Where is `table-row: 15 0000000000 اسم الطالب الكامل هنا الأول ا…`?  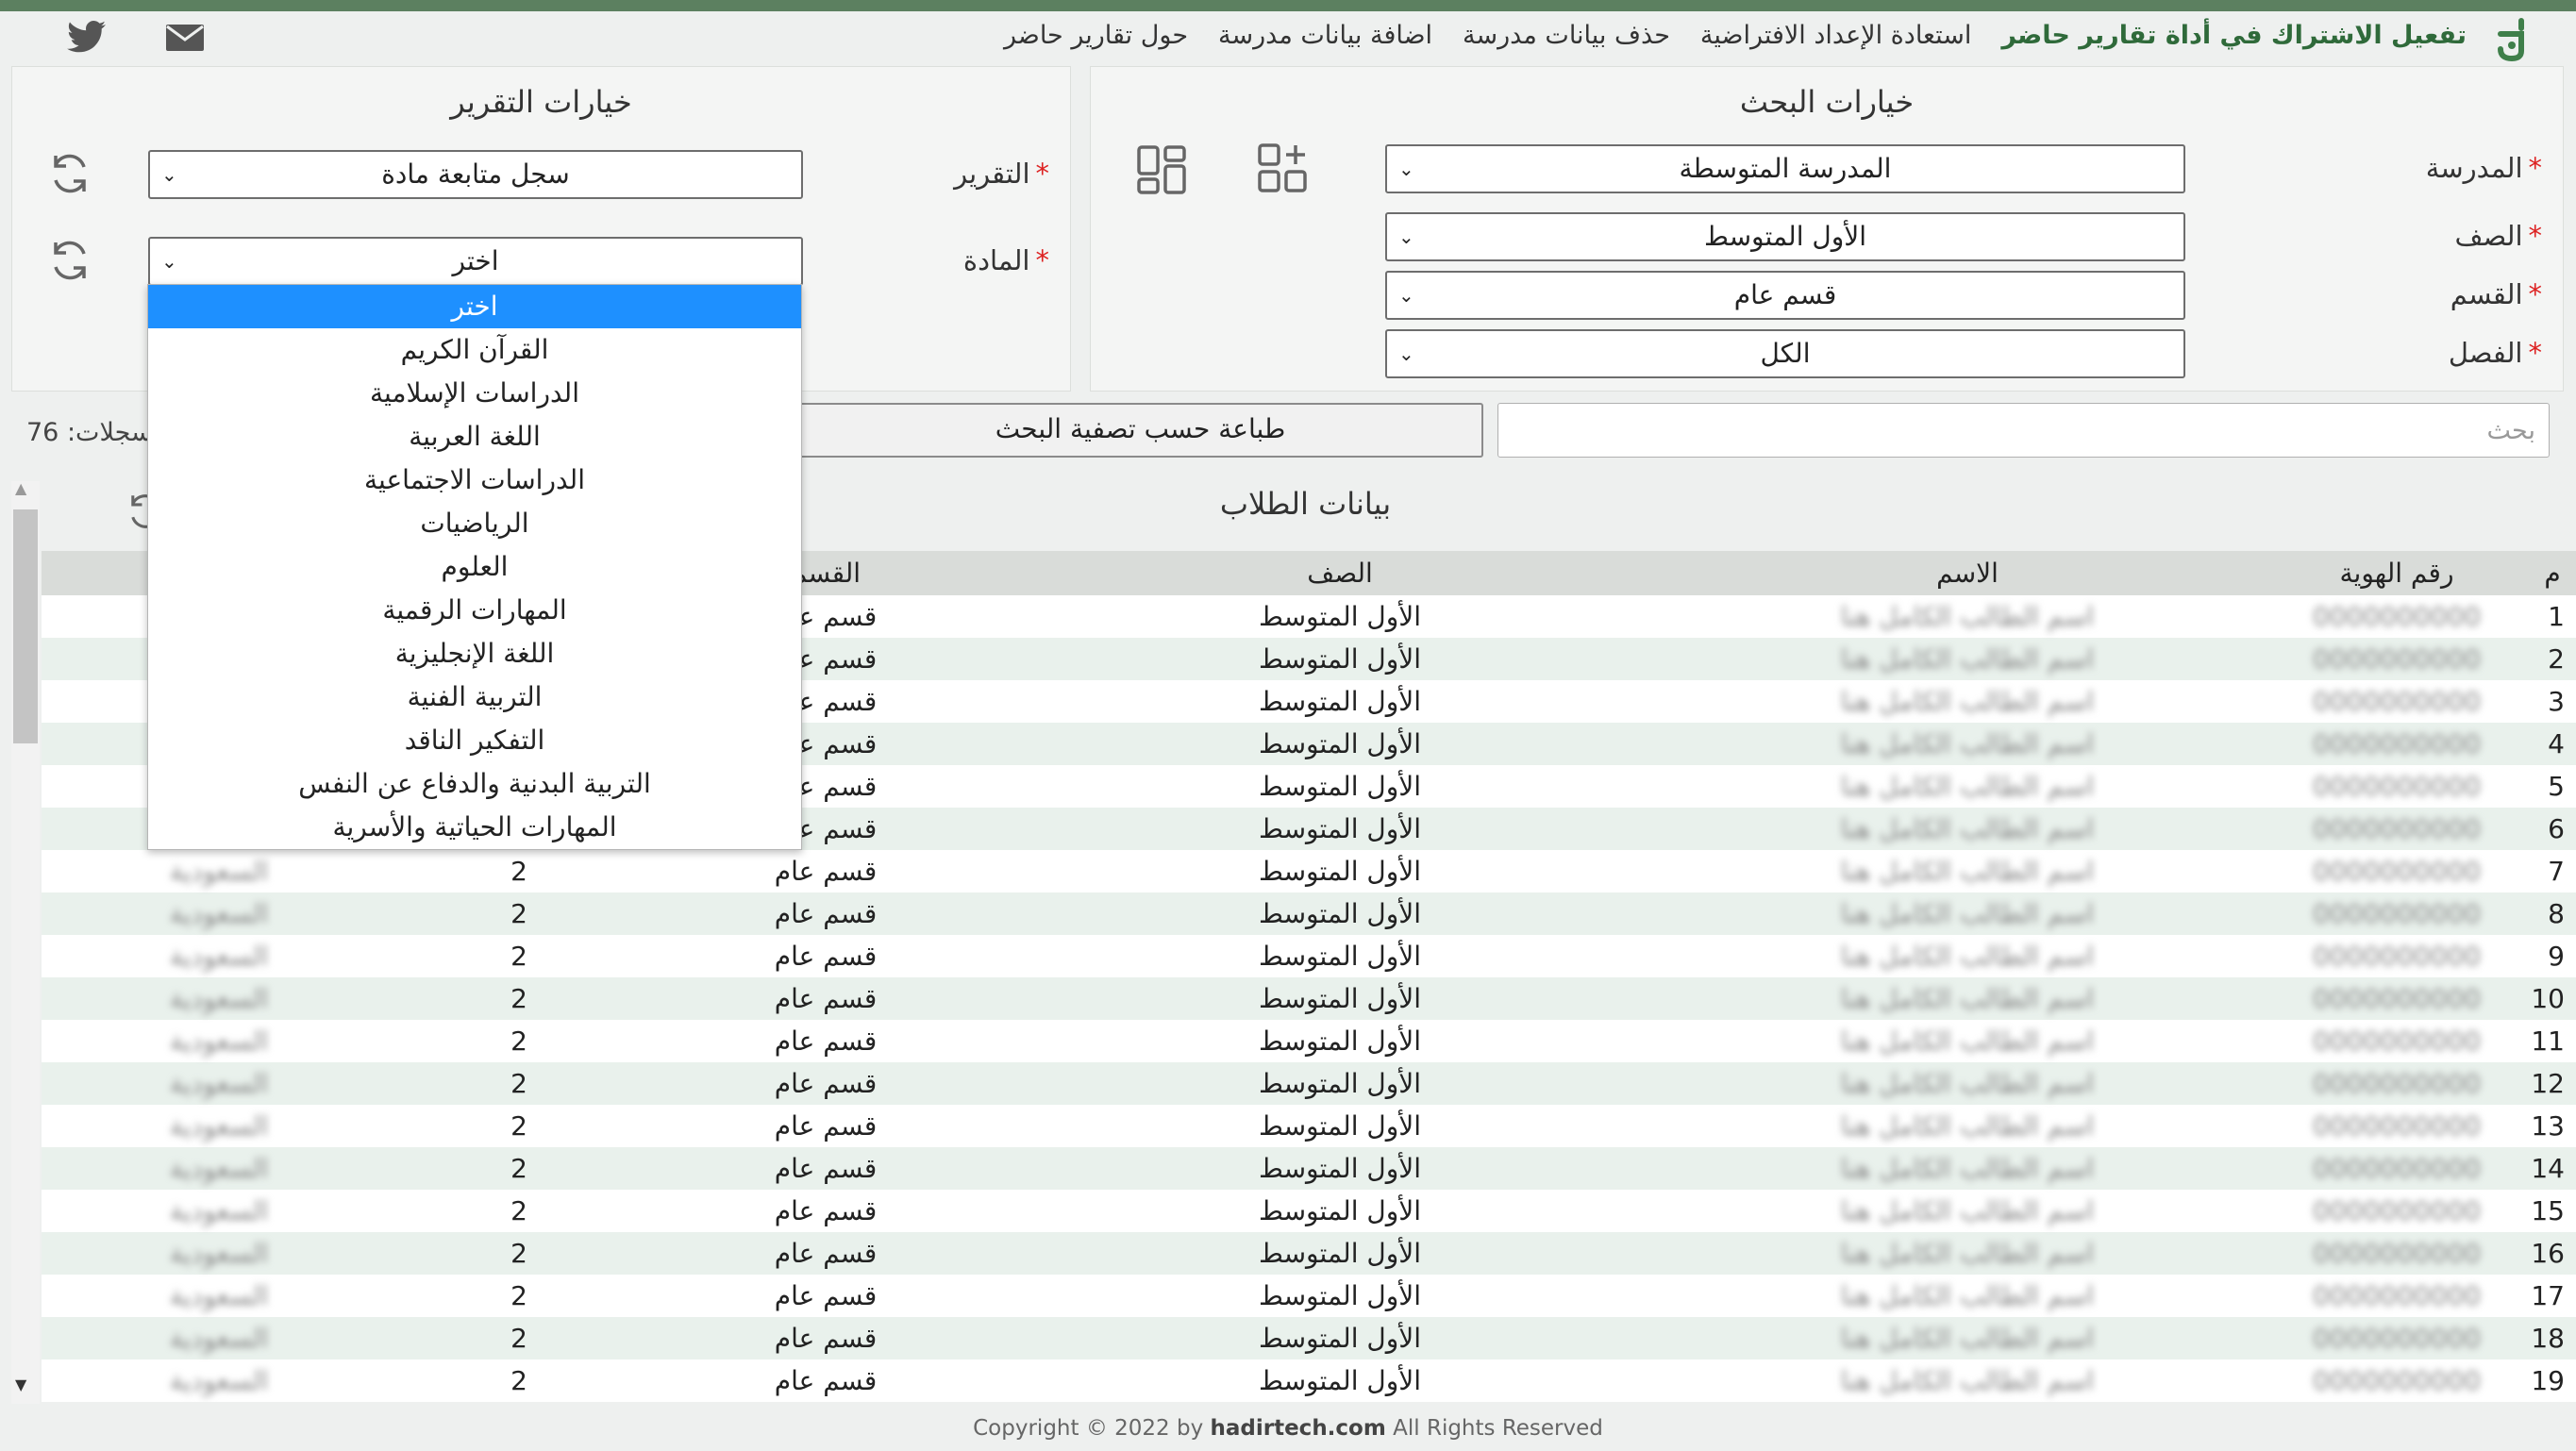 table-row: 15 0000000000 اسم الطالب الكامل هنا الأول ا… is located at coordinates (1309, 1211).